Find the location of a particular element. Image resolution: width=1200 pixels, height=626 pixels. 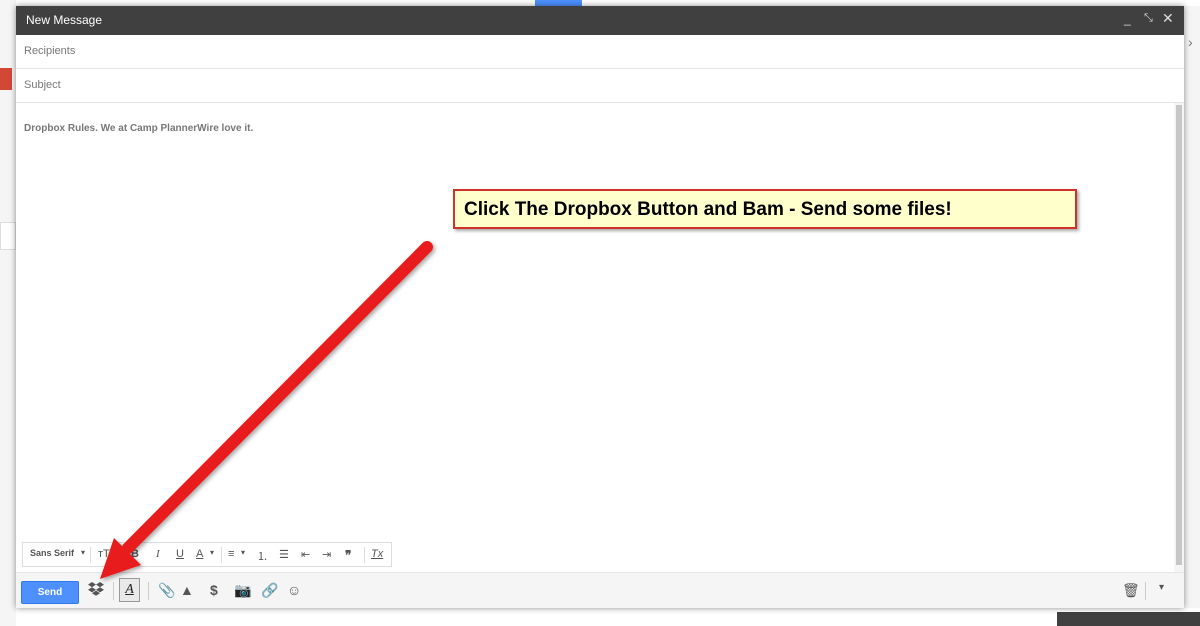

annotation-arrow is located at coordinates (266, 410).